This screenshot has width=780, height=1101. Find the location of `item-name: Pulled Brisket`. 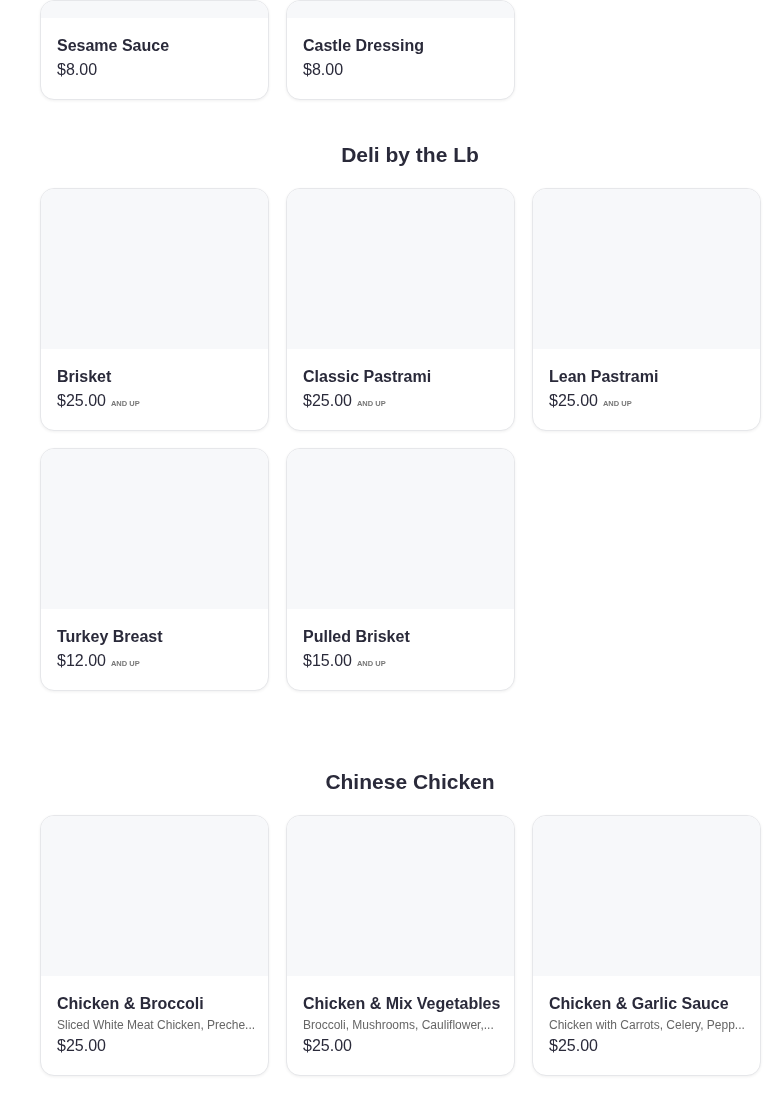

item-name: Pulled Brisket is located at coordinates (356, 637).